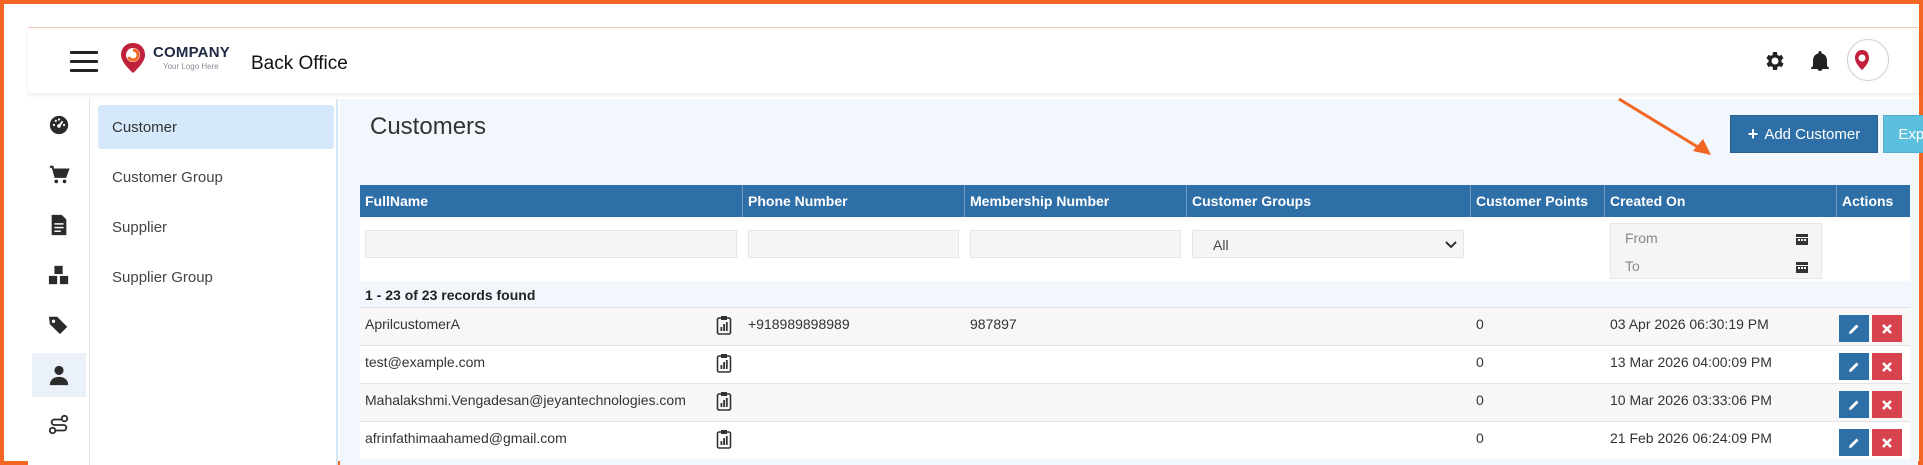 This screenshot has height=465, width=1923. Describe the element at coordinates (1721, 201) in the screenshot. I see `column-header-created: Created On` at that location.